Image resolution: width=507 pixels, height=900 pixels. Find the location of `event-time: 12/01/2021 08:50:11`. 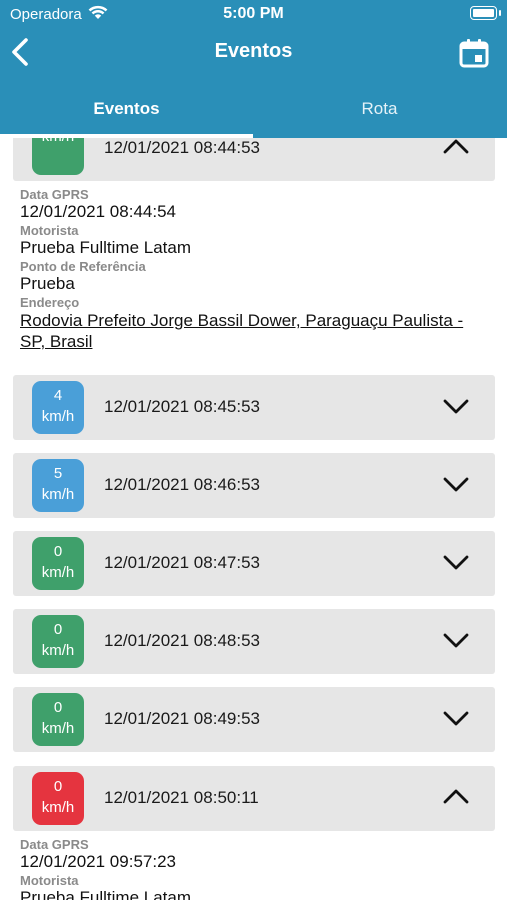

event-time: 12/01/2021 08:50:11 is located at coordinates (181, 797).